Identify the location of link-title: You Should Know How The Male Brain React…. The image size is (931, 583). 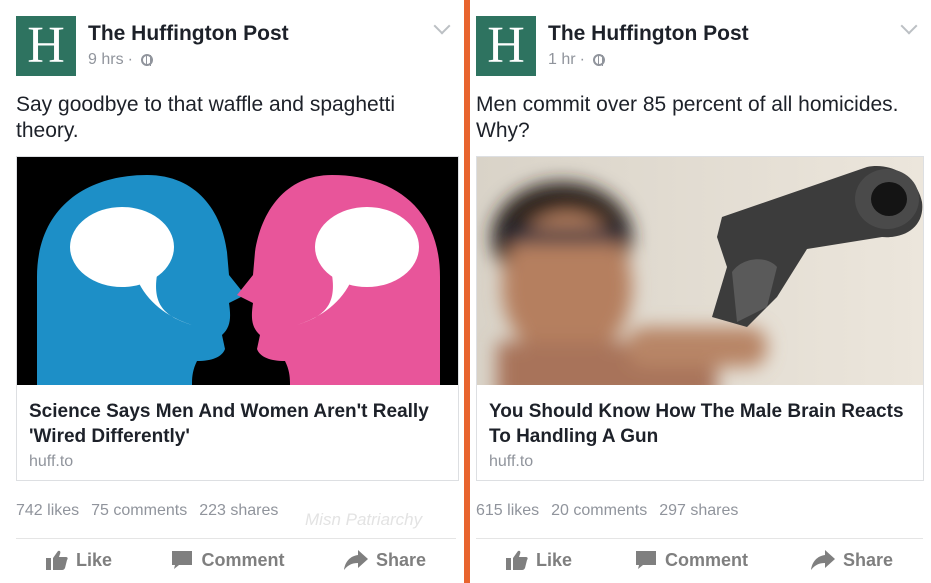
(699, 424).